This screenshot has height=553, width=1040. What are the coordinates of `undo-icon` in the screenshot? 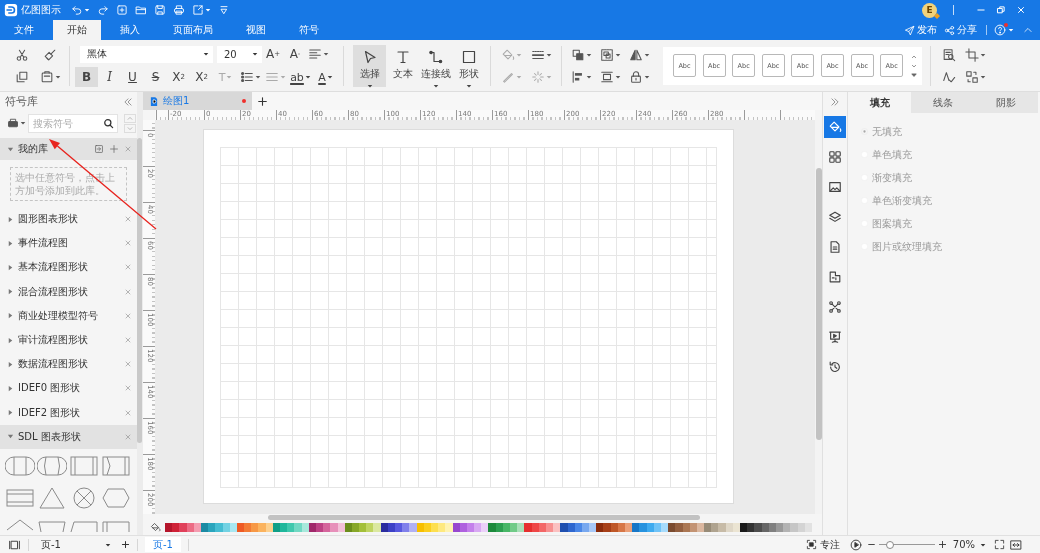 It's located at (77, 10).